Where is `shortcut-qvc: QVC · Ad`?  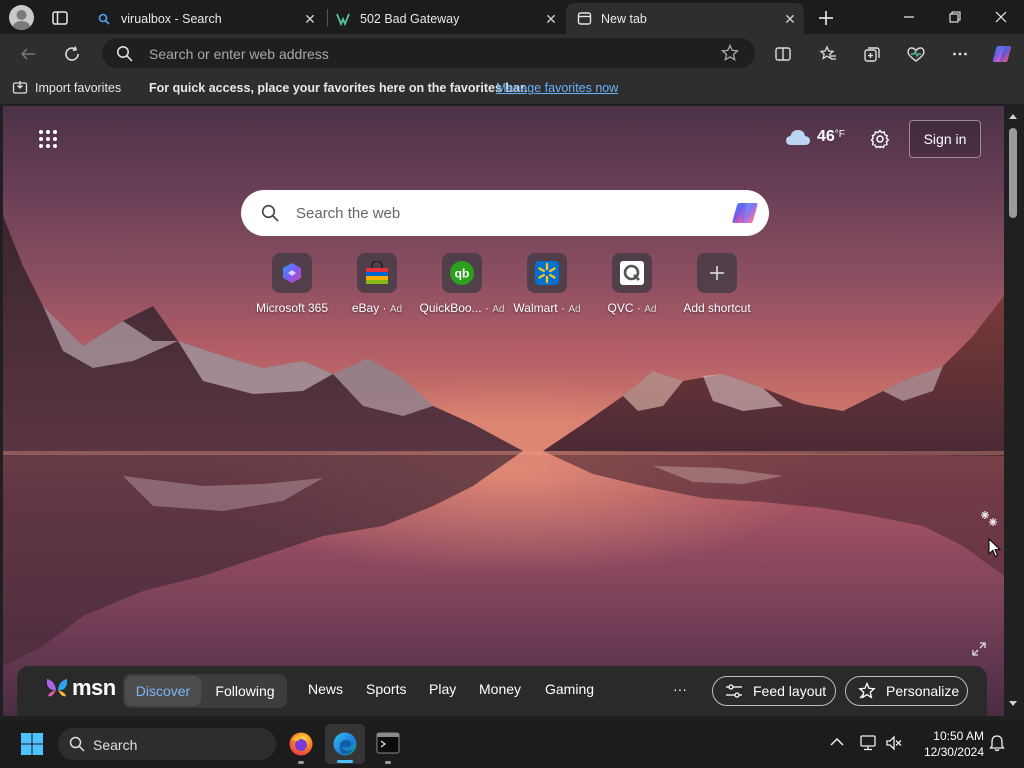 shortcut-qvc: QVC · Ad is located at coordinates (632, 284).